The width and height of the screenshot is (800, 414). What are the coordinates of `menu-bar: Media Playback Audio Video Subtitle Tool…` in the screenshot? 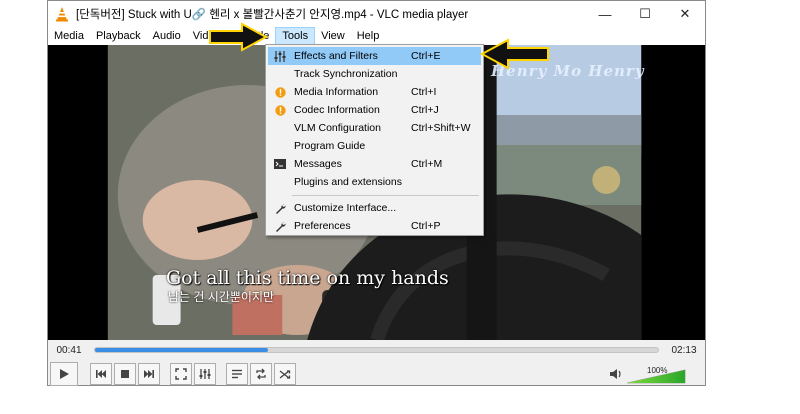 It's located at (376, 36).